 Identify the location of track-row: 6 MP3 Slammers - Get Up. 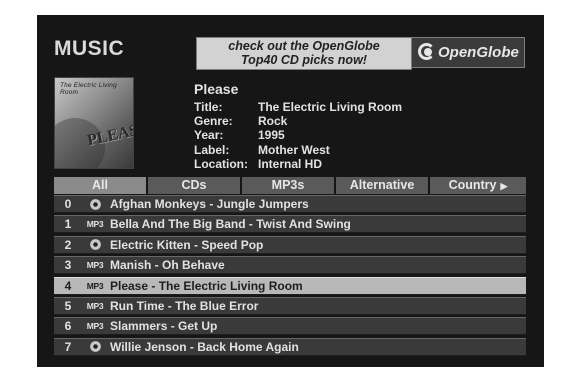
(290, 326).